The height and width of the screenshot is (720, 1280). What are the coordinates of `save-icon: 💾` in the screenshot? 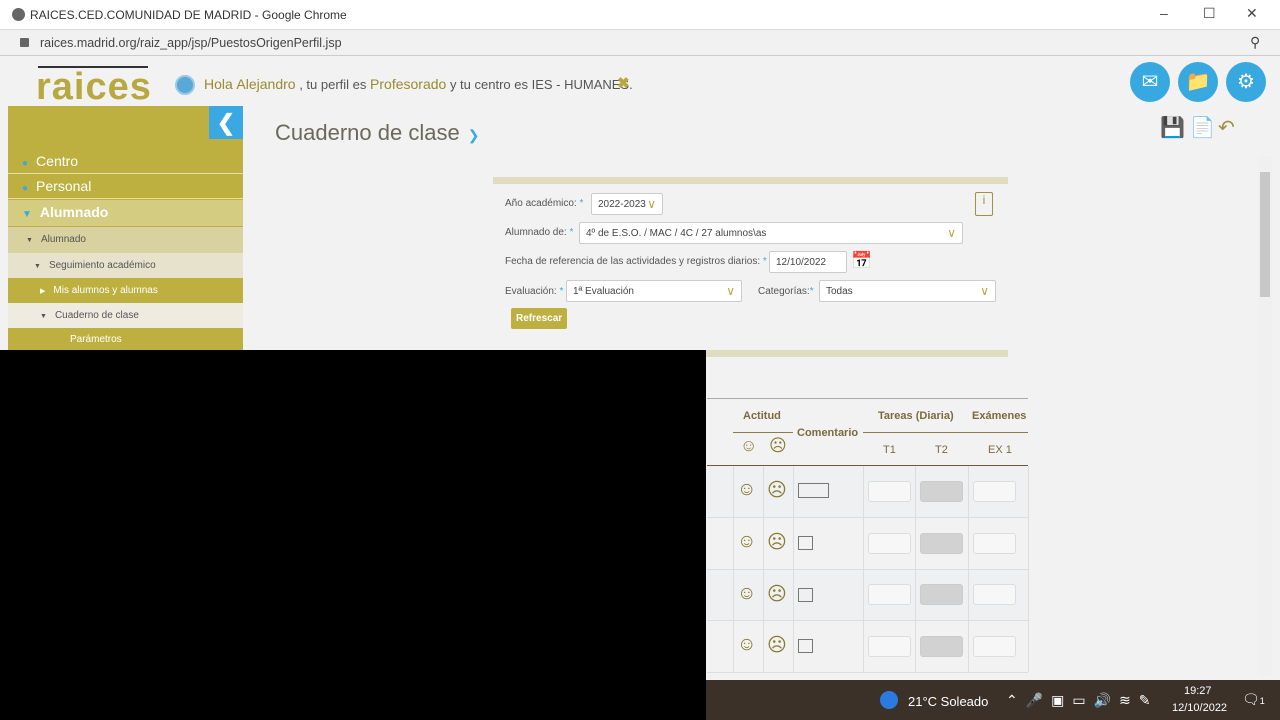 It's located at (1172, 127).